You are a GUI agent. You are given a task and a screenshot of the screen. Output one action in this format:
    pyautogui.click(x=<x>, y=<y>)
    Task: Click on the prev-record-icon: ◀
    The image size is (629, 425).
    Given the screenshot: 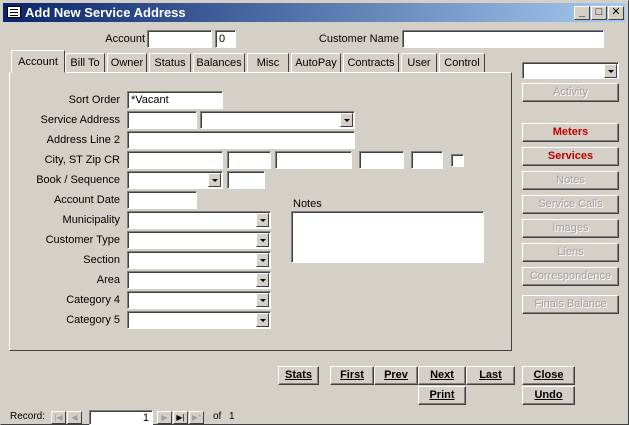 What is the action you would take?
    pyautogui.click(x=74, y=417)
    